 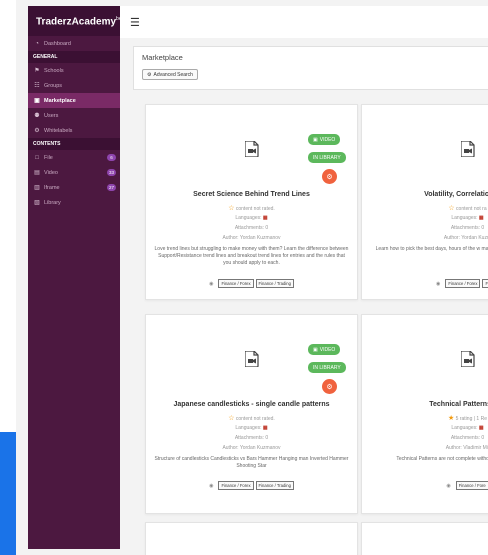 What do you see at coordinates (425, 194) in the screenshot?
I see `card-title: Volatility, Correlations & S` at bounding box center [425, 194].